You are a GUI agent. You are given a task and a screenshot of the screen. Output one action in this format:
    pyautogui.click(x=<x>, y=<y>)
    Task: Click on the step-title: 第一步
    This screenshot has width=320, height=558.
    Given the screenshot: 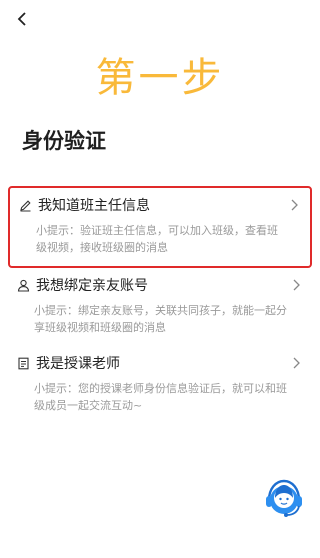 What is the action you would take?
    pyautogui.click(x=160, y=78)
    